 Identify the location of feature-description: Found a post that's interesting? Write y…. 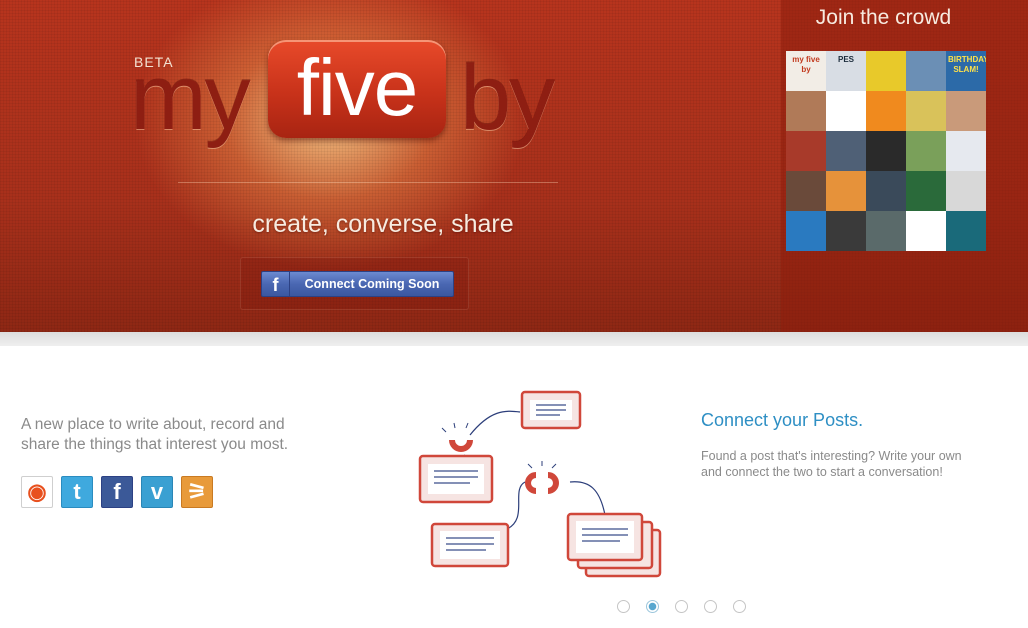
(831, 464).